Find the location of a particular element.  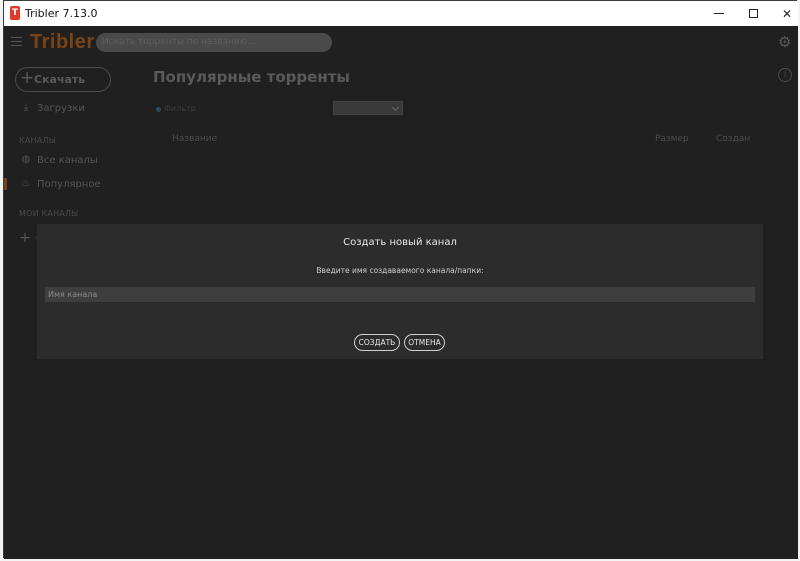

gear-icon: ⚙ is located at coordinates (785, 42).